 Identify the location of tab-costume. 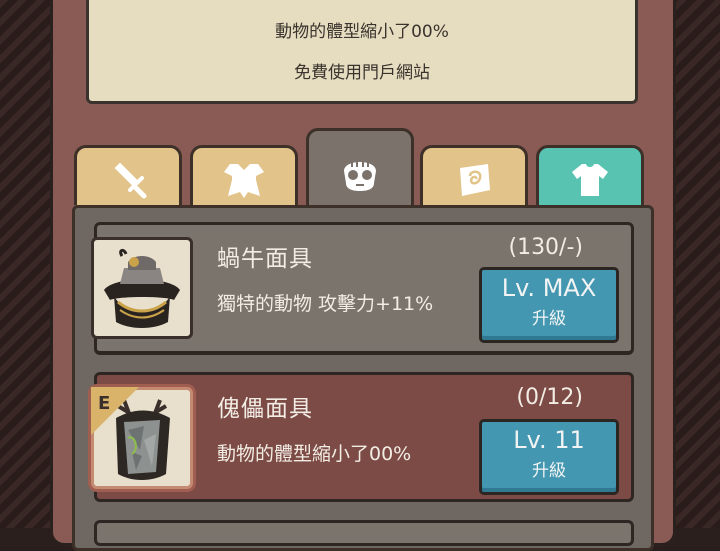
(590, 175).